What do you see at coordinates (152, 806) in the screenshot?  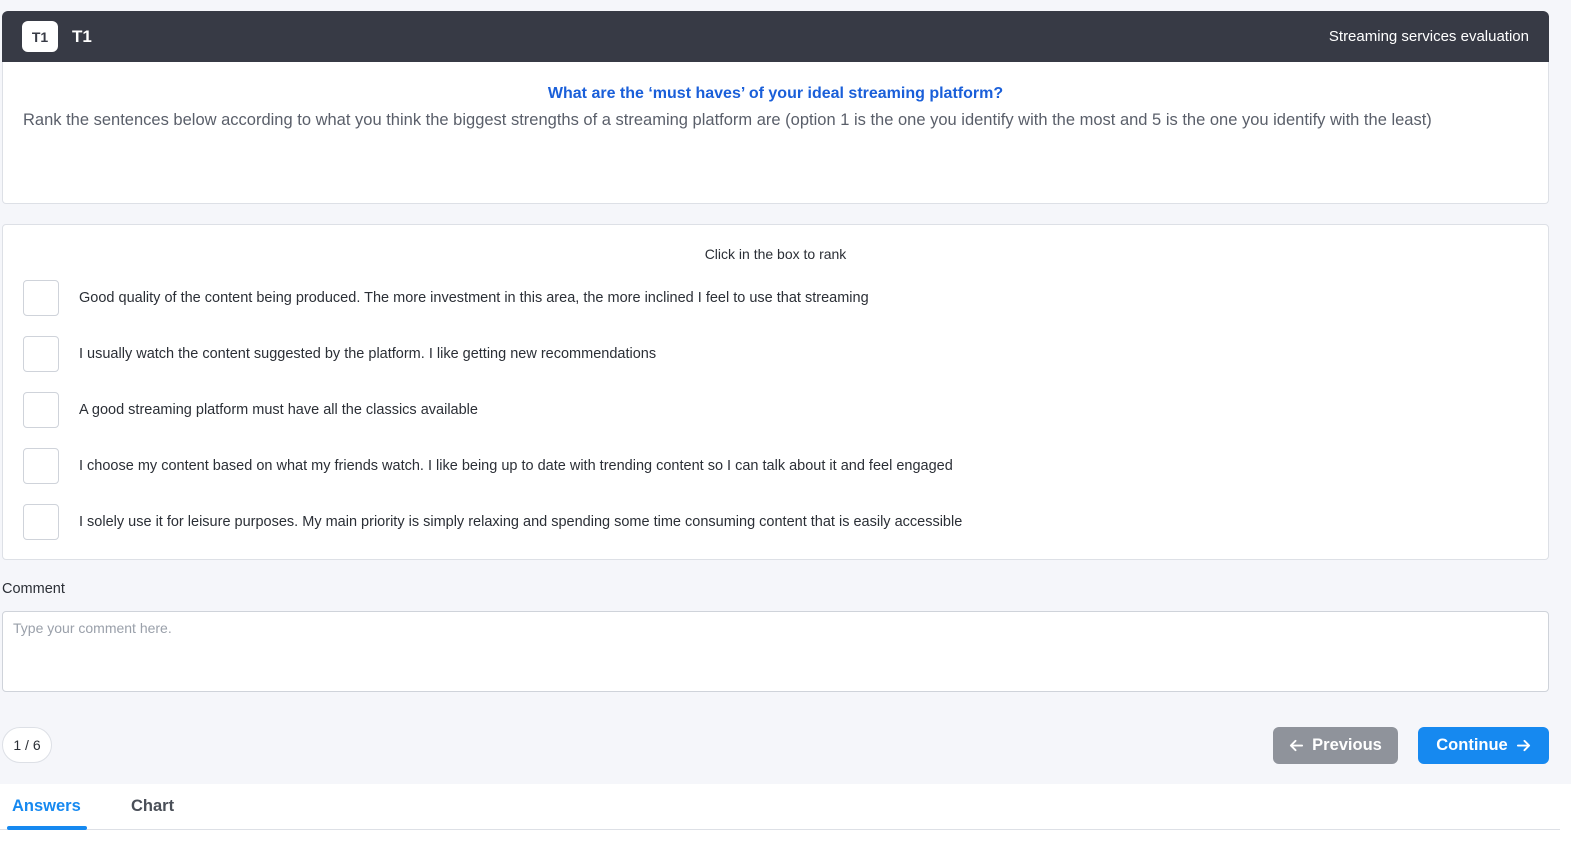 I see `tab-chart: Chart` at bounding box center [152, 806].